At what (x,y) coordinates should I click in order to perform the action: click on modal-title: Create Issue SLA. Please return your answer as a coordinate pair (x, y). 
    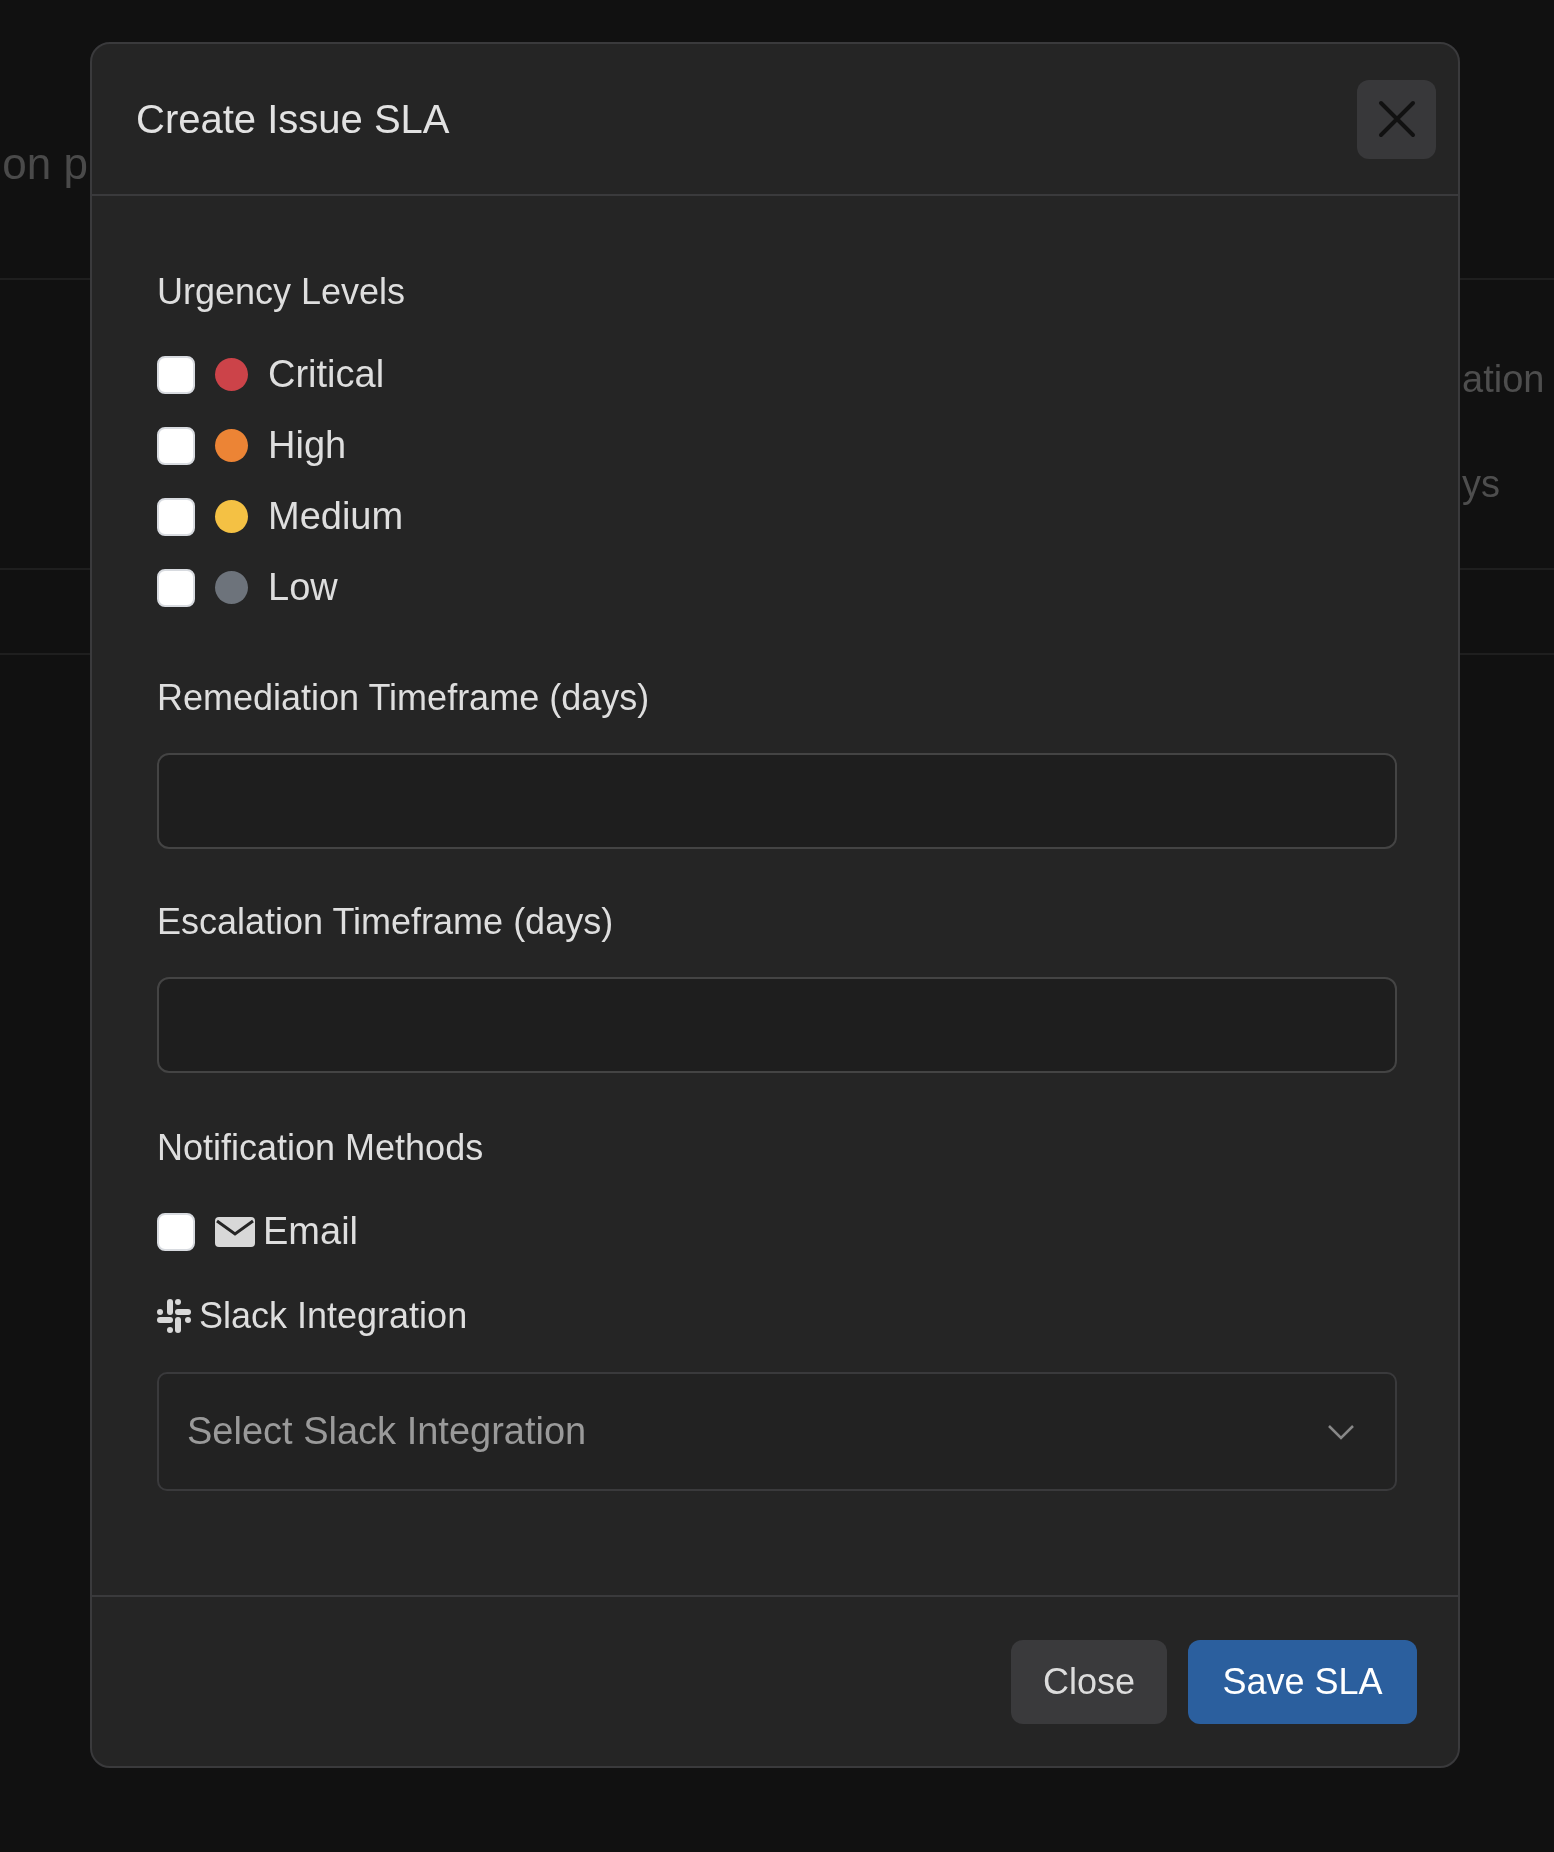
    Looking at the image, I should click on (293, 119).